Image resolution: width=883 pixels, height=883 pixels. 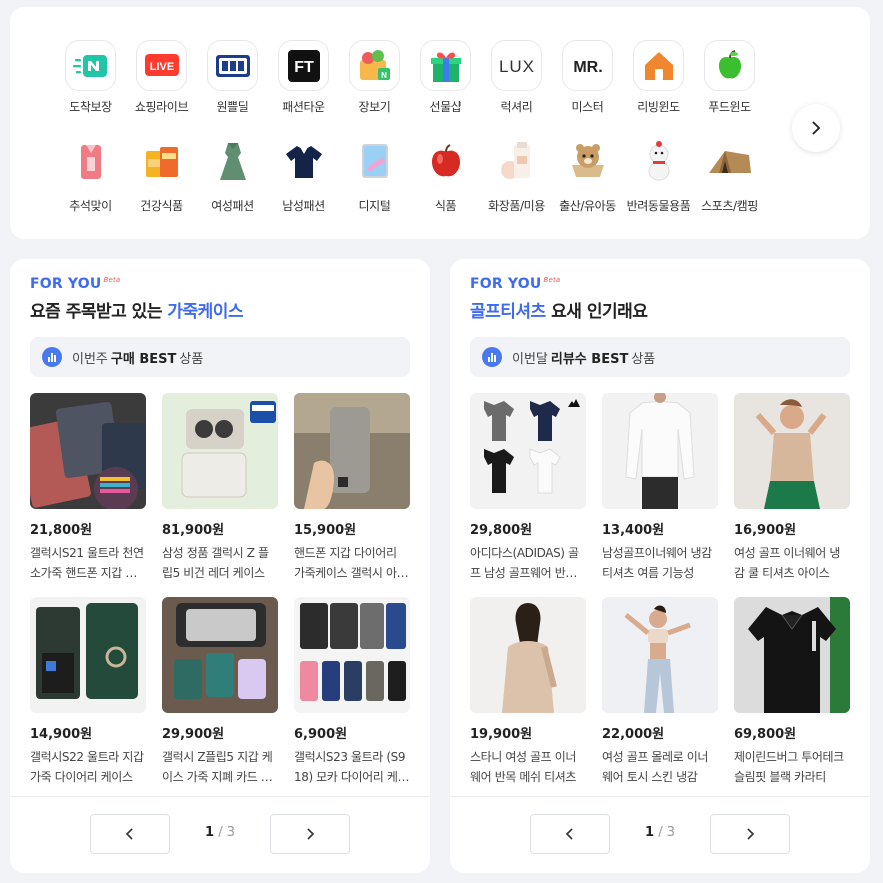 What do you see at coordinates (492, 357) in the screenshot?
I see `bar-chart-icon` at bounding box center [492, 357].